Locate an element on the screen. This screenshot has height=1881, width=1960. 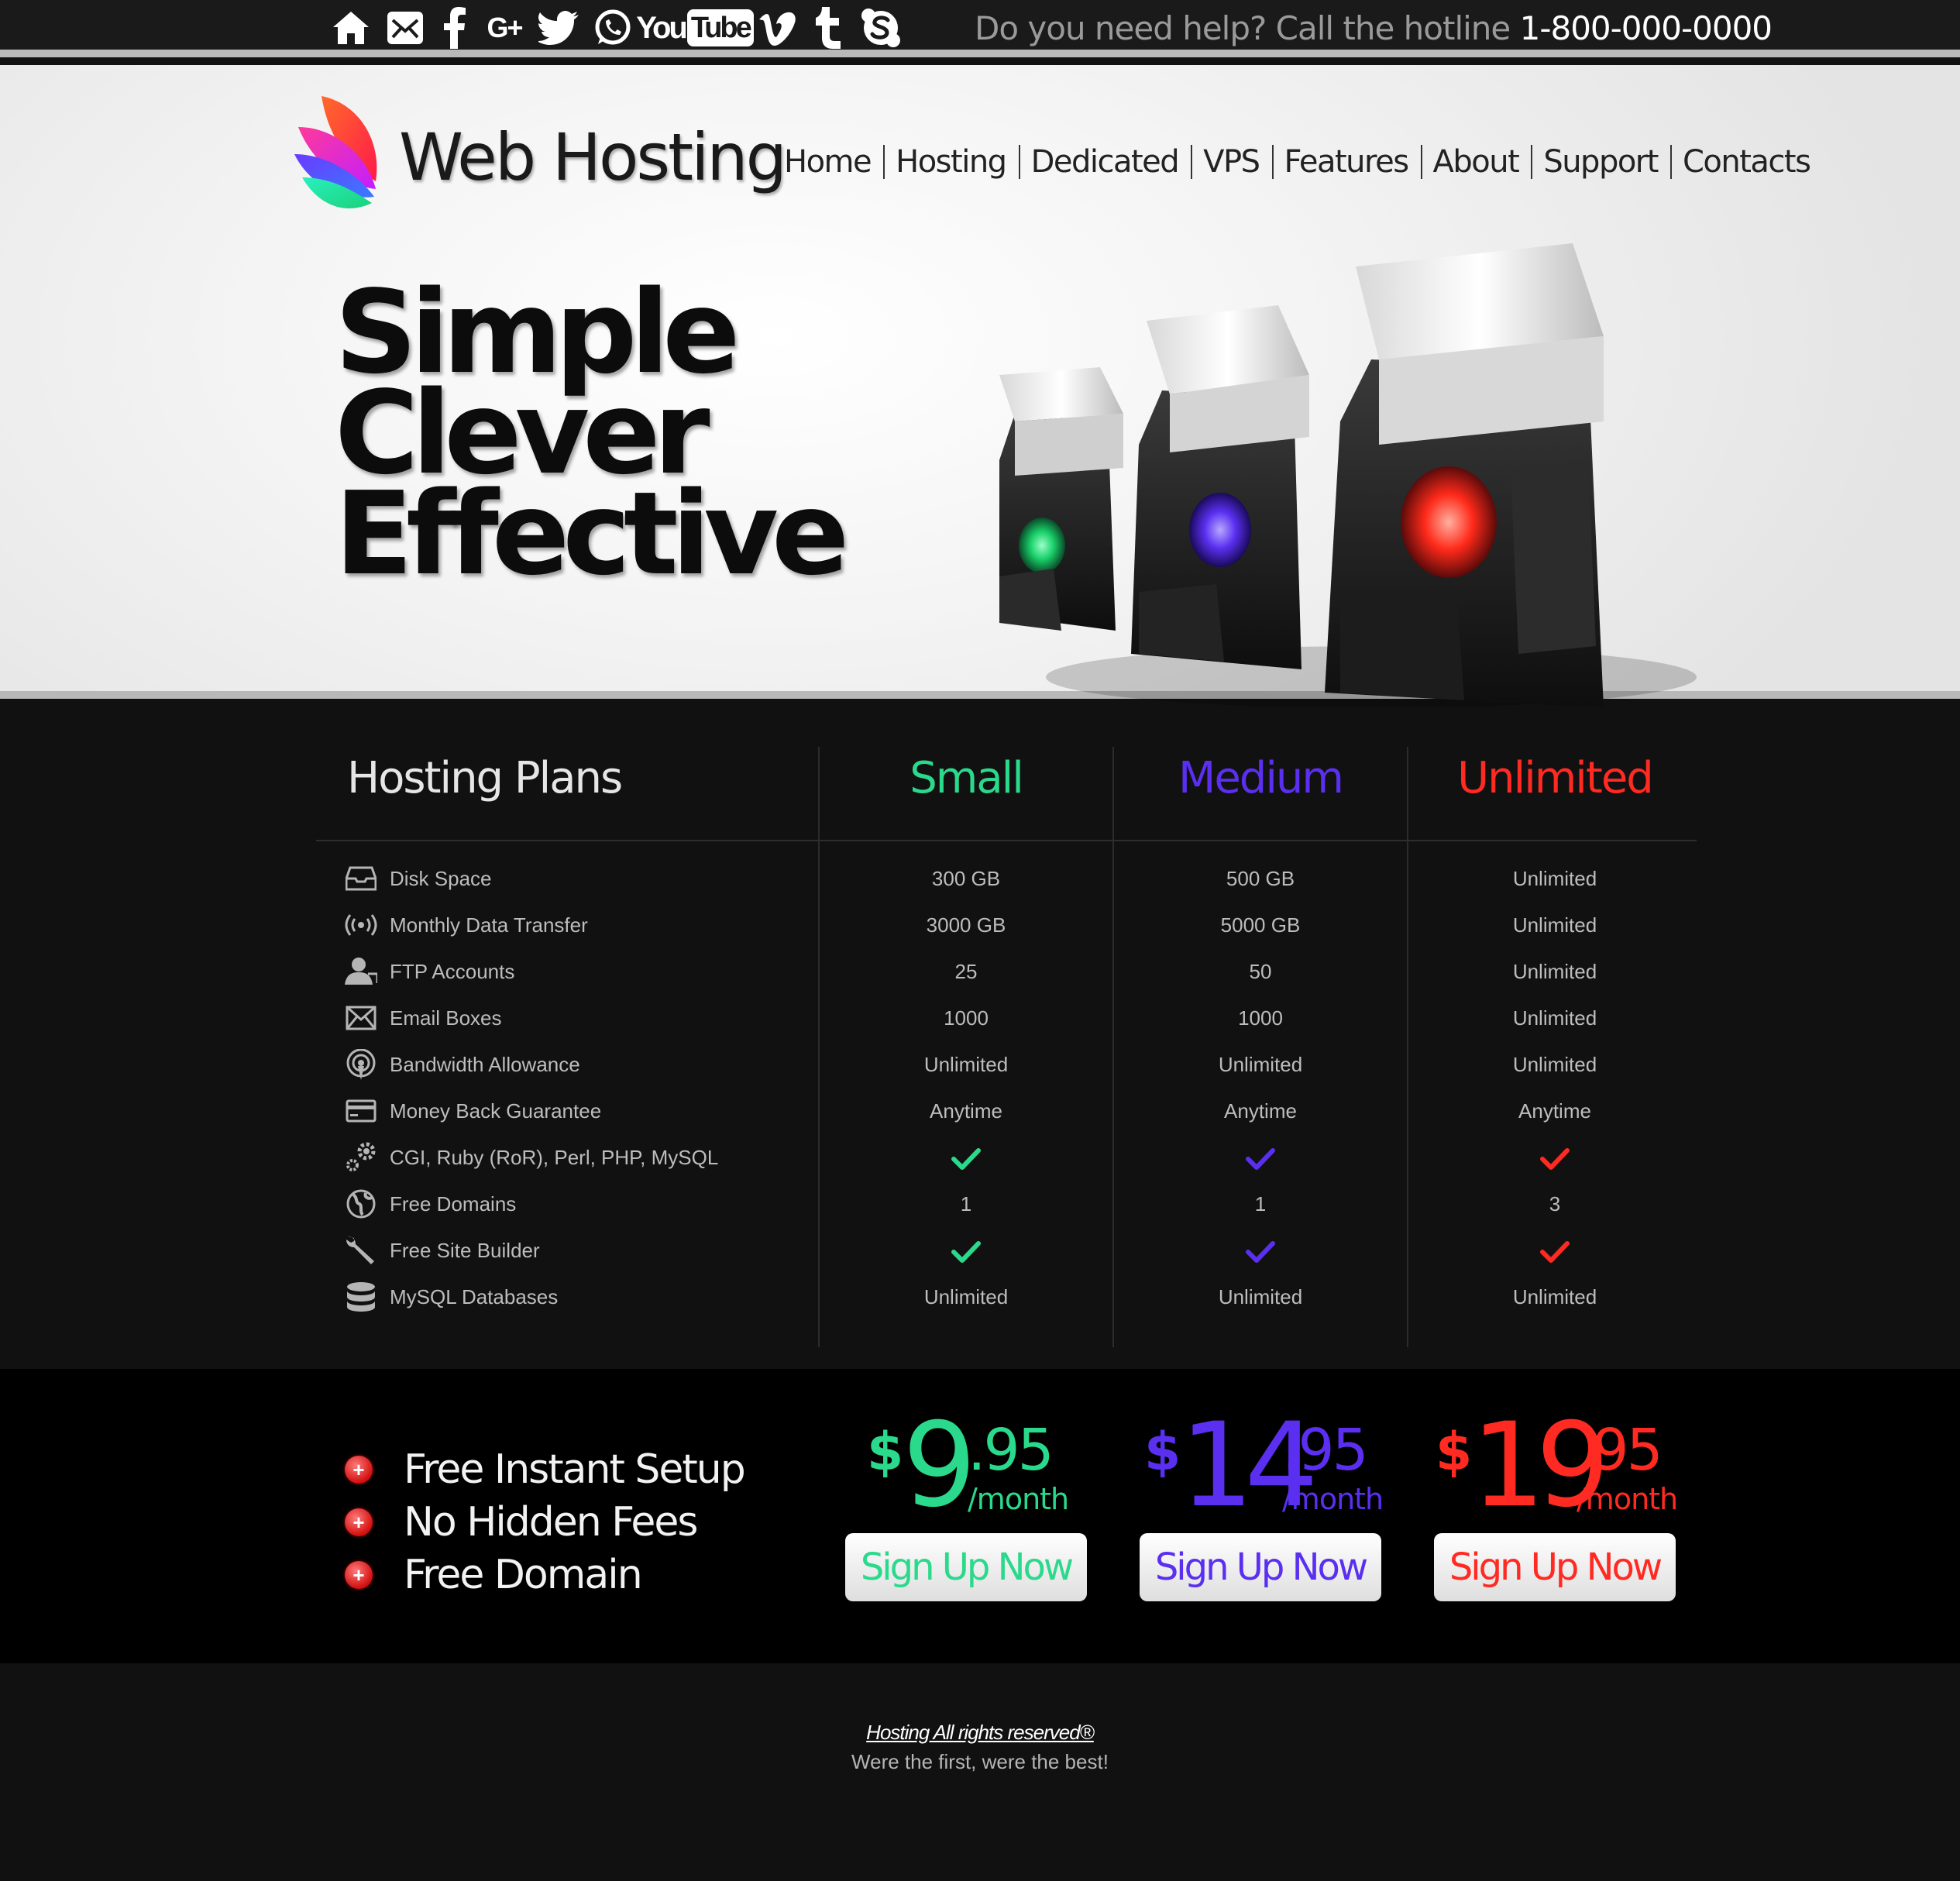
server-unlimited is located at coordinates (1464, 475).